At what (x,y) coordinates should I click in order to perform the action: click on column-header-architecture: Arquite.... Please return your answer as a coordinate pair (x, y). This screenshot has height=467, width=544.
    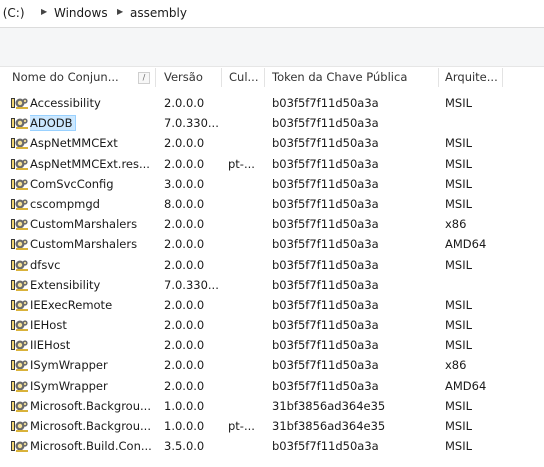
    Looking at the image, I should click on (473, 77).